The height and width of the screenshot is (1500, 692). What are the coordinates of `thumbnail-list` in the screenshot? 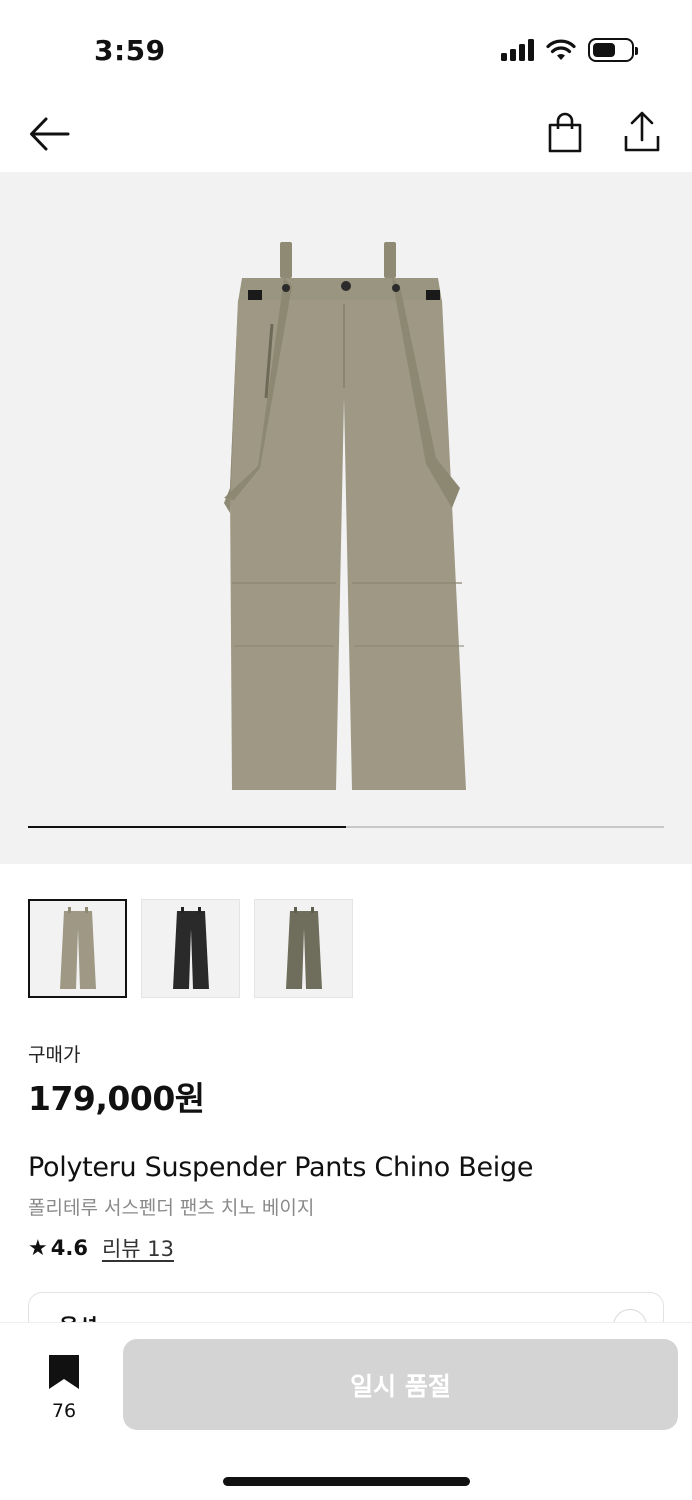 It's located at (190, 948).